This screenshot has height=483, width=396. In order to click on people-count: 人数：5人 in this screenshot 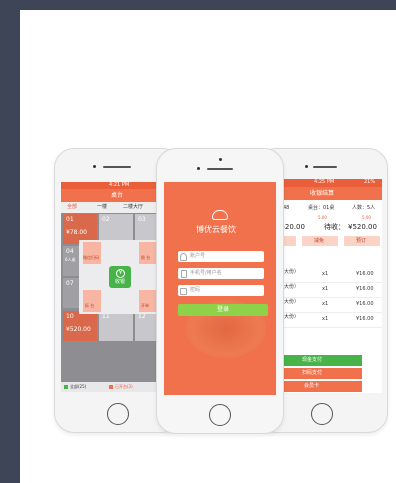, I will do `click(364, 208)`.